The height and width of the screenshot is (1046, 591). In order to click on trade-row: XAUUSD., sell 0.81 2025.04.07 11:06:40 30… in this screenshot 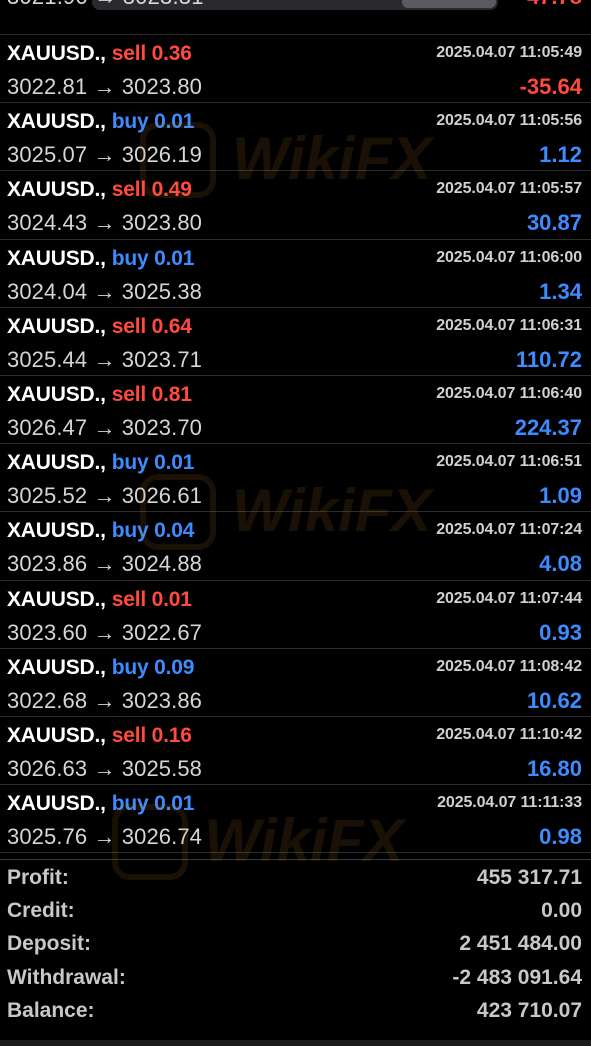, I will do `click(295, 410)`.